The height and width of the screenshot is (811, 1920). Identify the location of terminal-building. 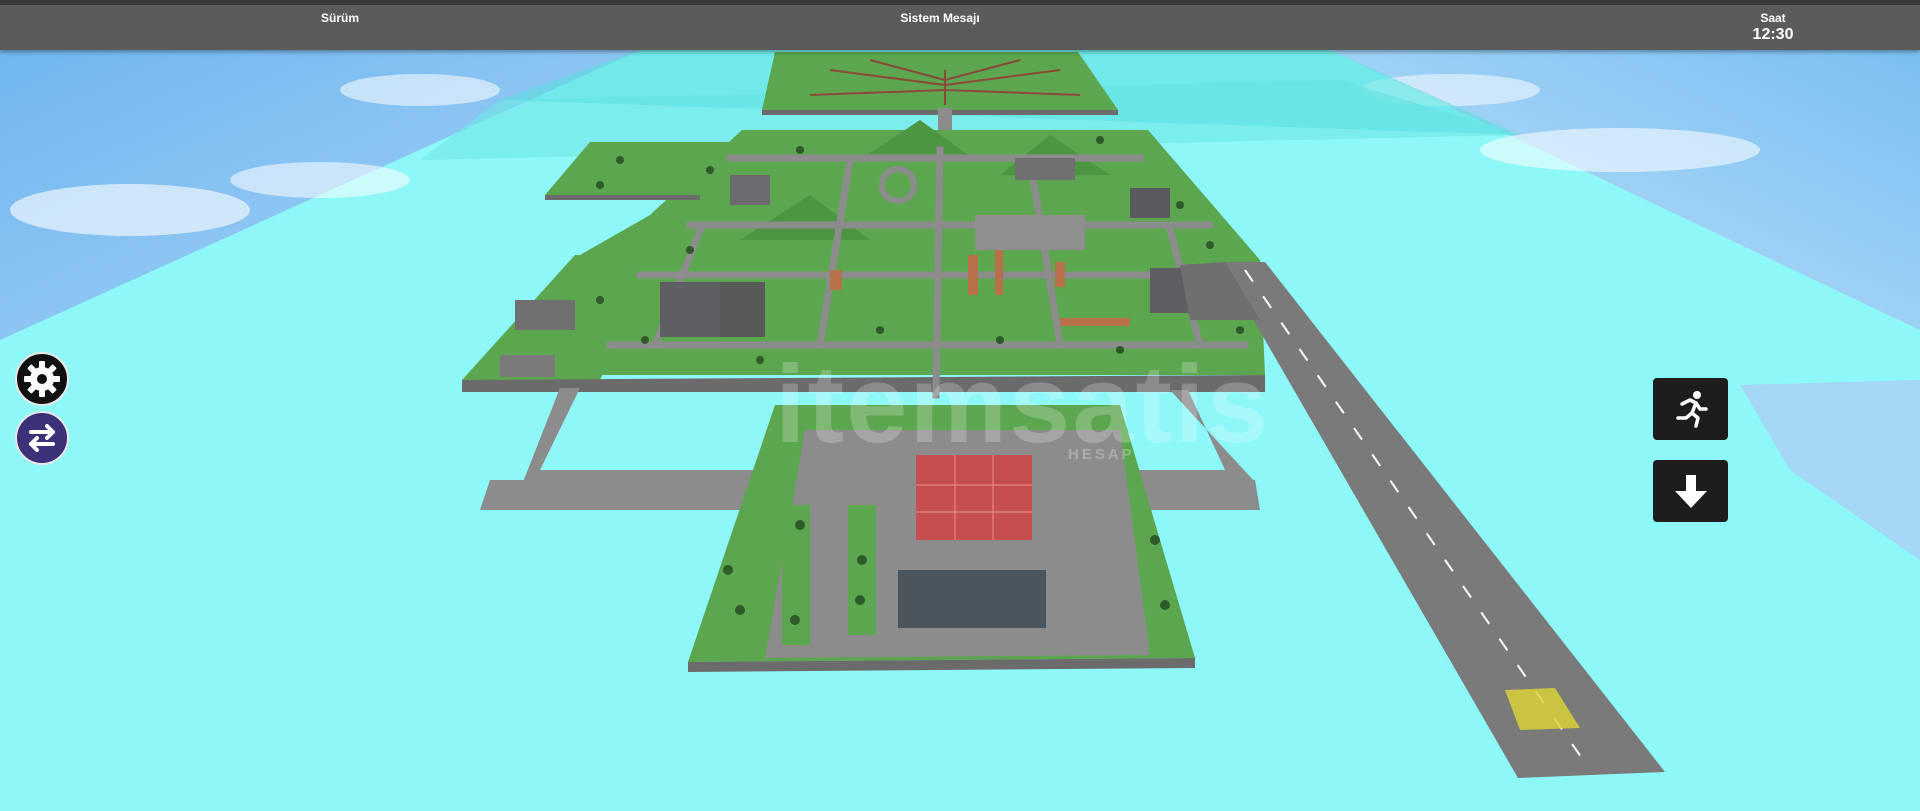
(972, 599).